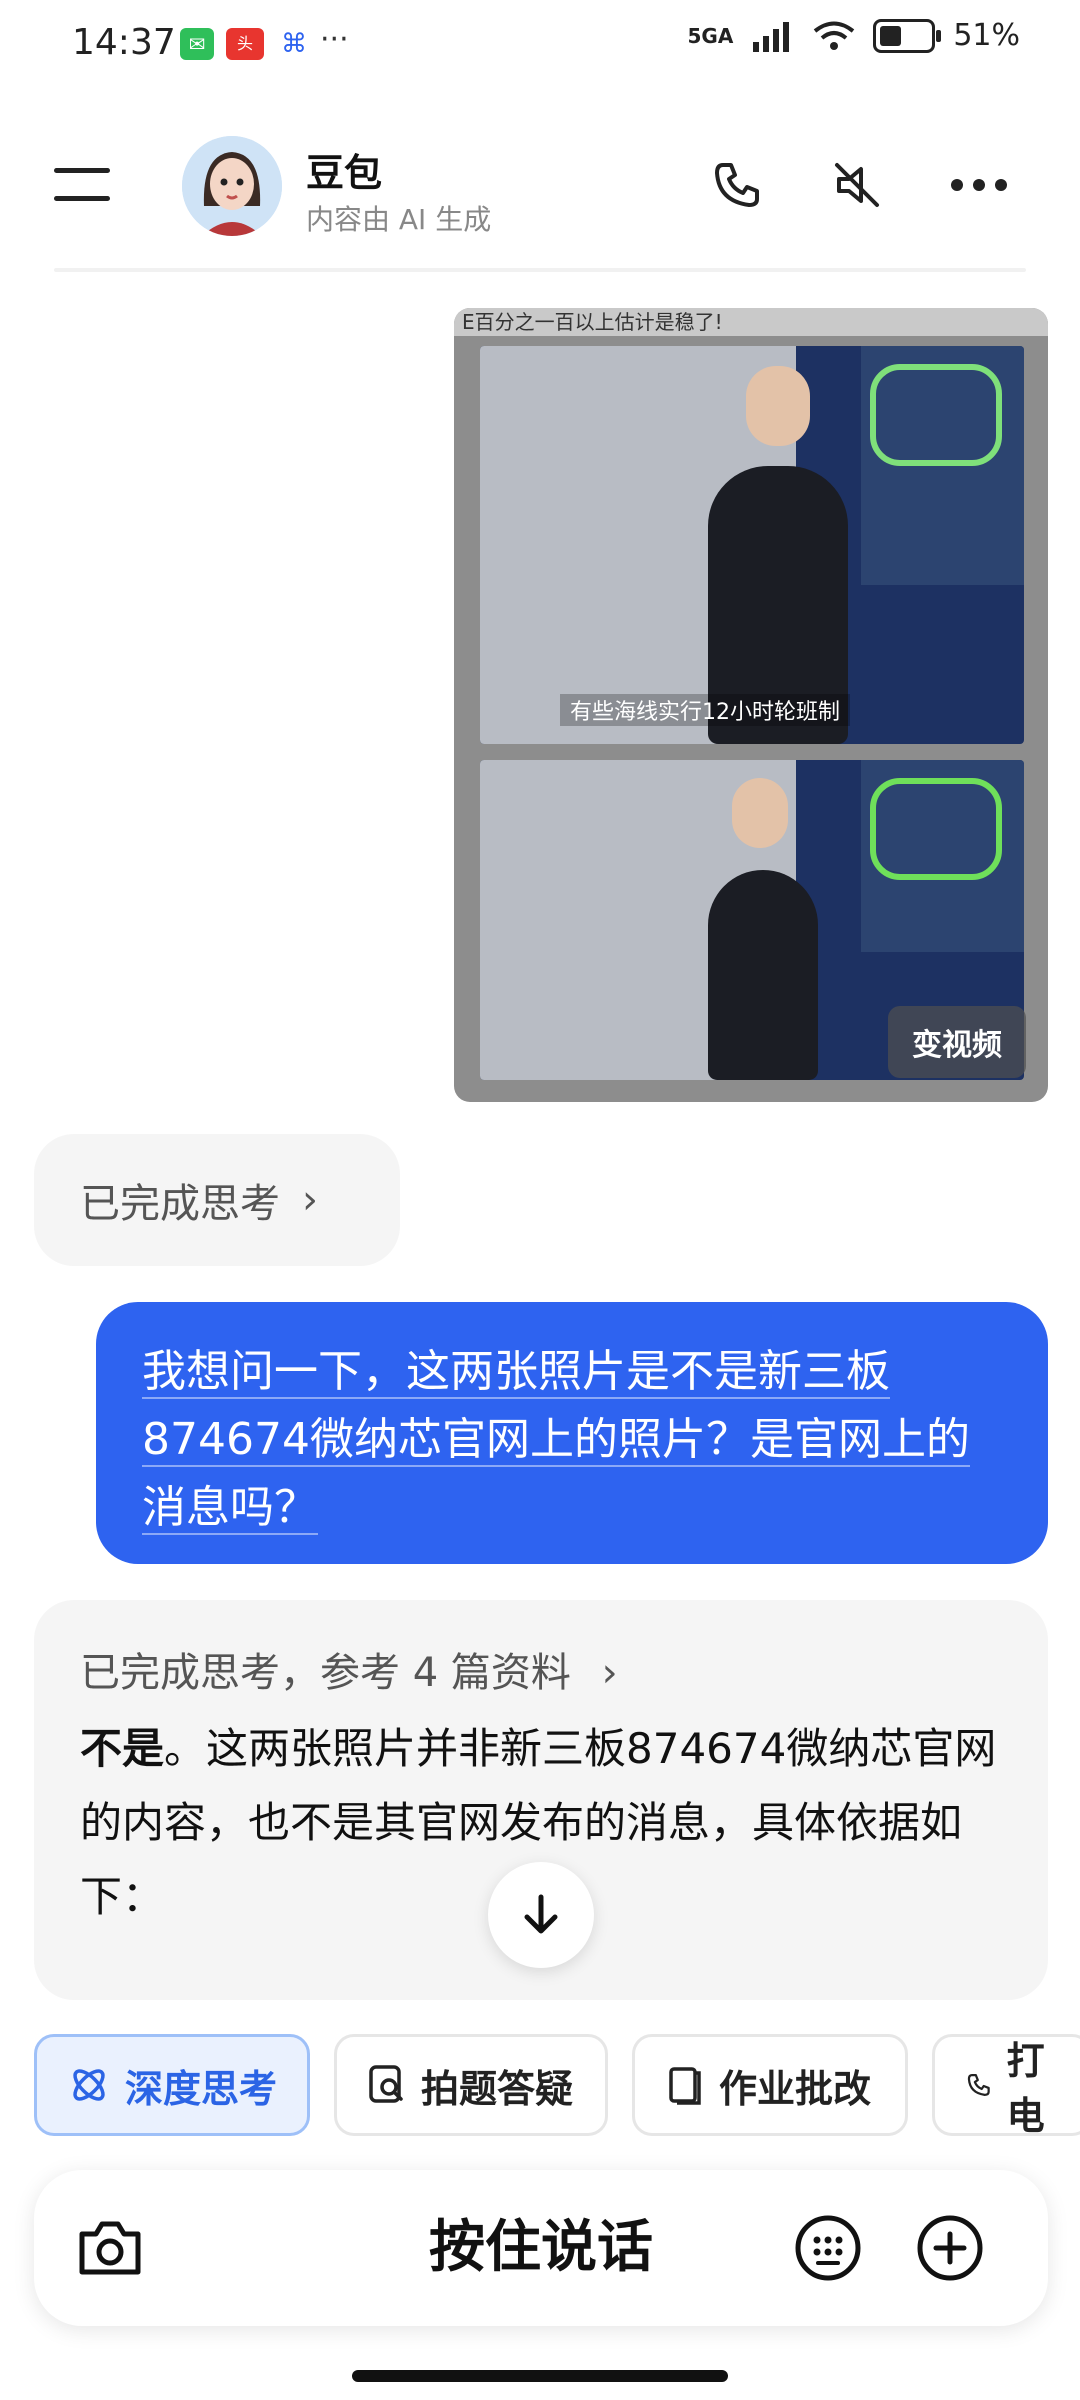  Describe the element at coordinates (710, 35) in the screenshot. I see `network-type: 5GA` at that location.